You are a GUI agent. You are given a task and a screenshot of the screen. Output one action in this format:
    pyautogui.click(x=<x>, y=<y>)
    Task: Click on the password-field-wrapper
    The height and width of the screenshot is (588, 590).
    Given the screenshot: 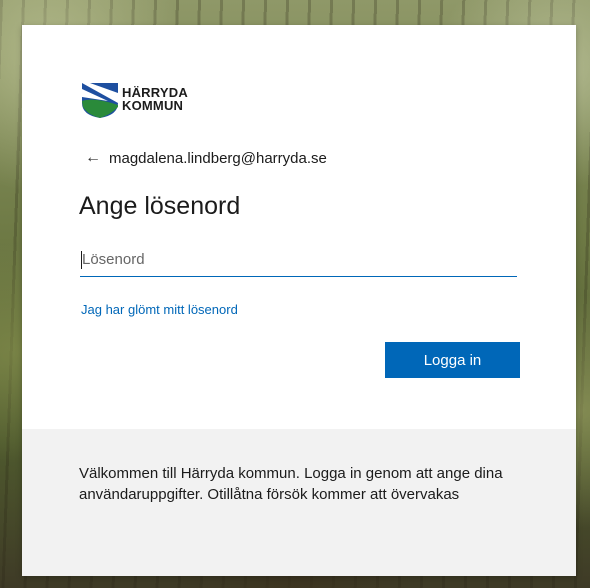 What is the action you would take?
    pyautogui.click(x=298, y=260)
    